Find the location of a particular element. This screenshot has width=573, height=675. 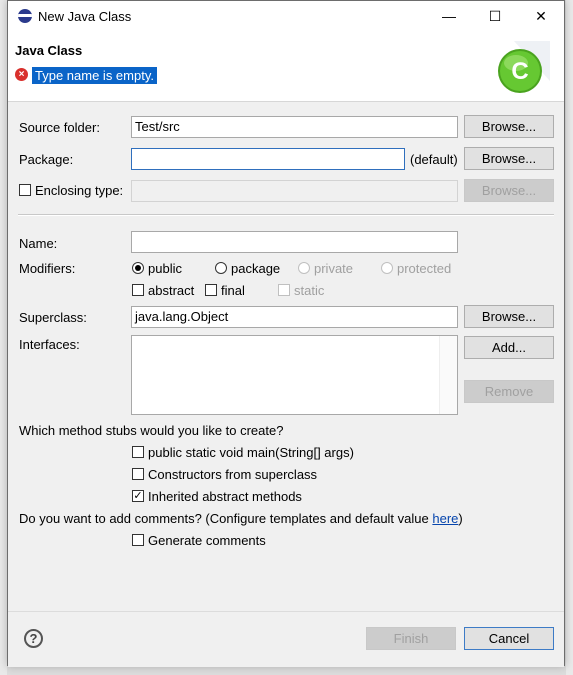

comments-question-end: ) is located at coordinates (460, 518).